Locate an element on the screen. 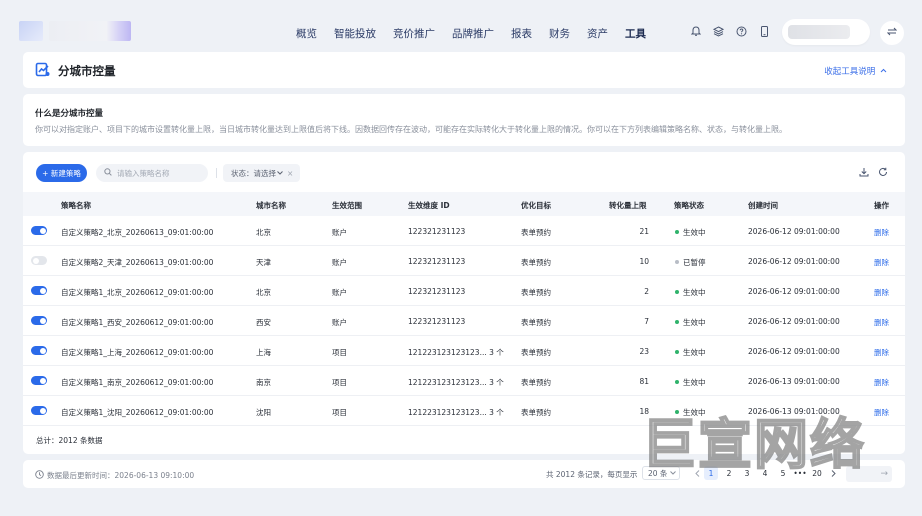 This screenshot has height=516, width=922. chevron-down-icon is located at coordinates (279, 173).